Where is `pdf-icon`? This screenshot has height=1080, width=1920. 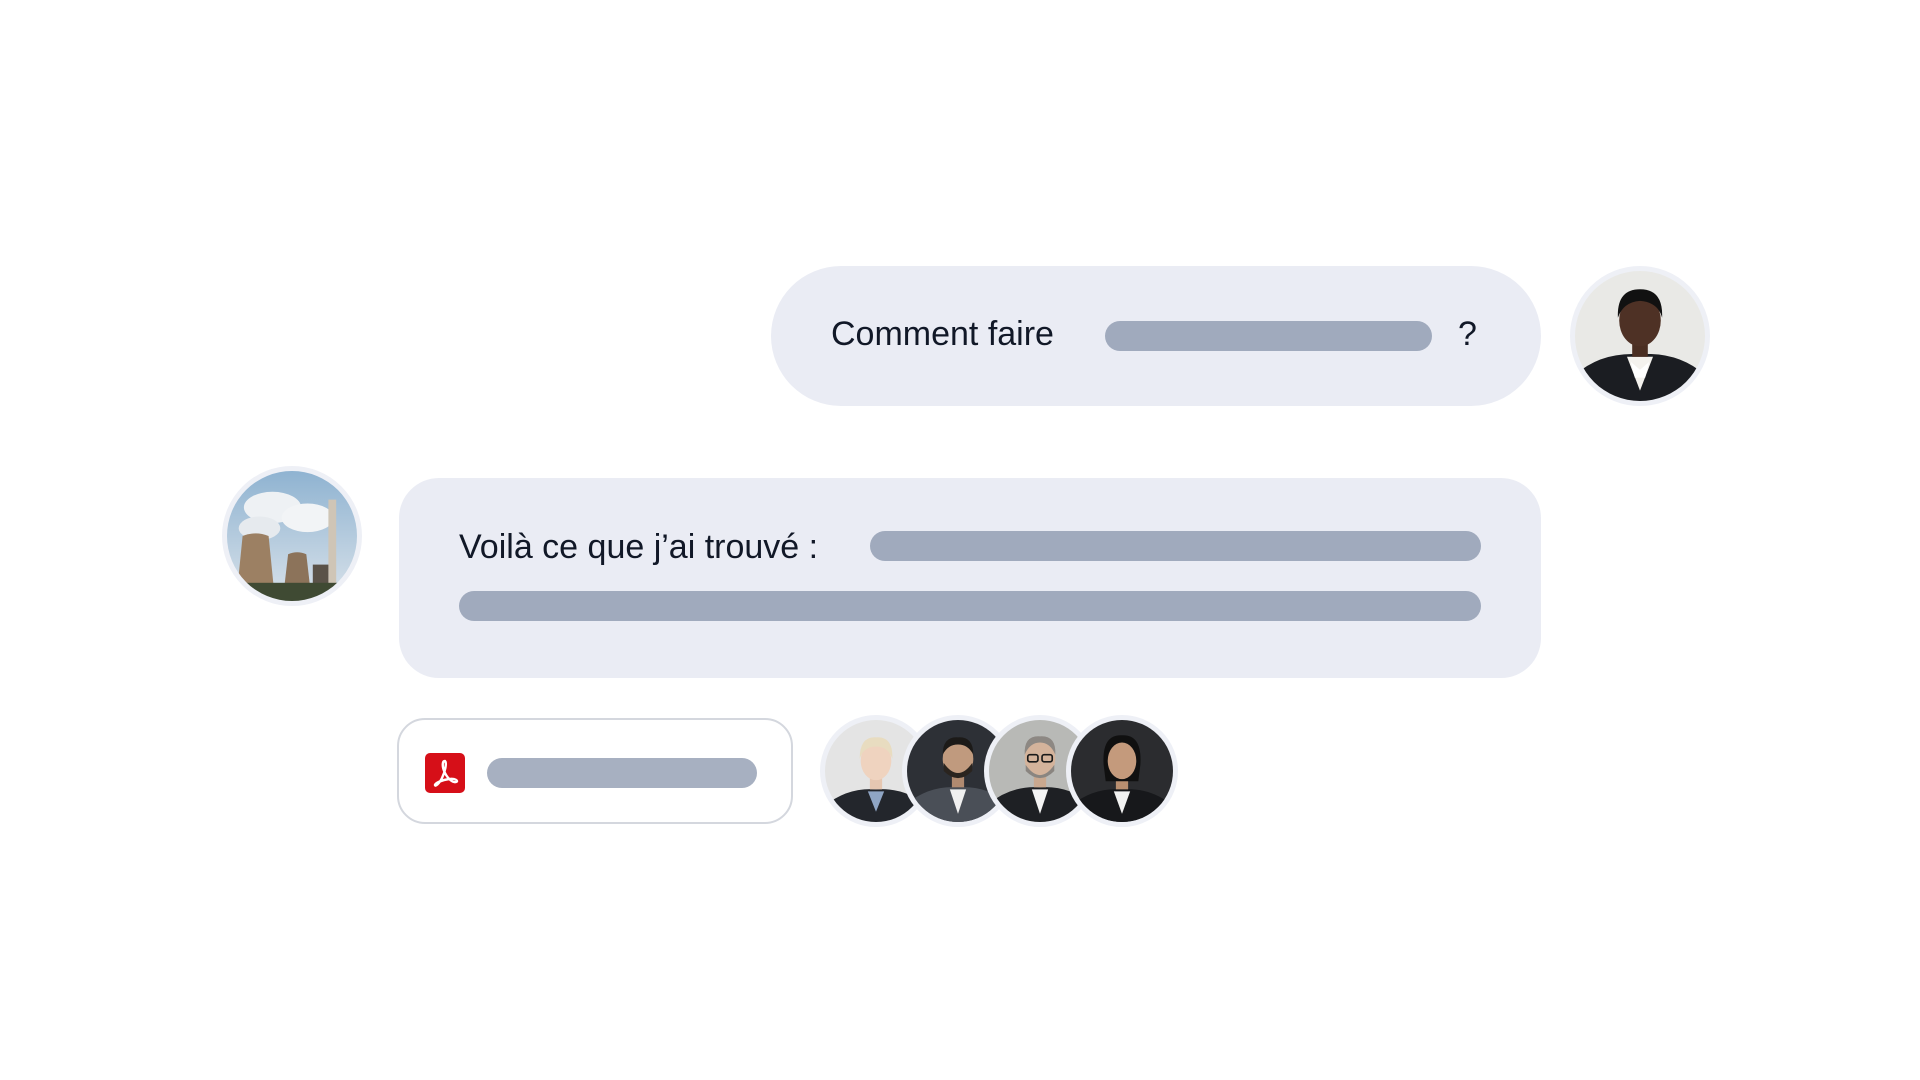
pdf-icon is located at coordinates (445, 773).